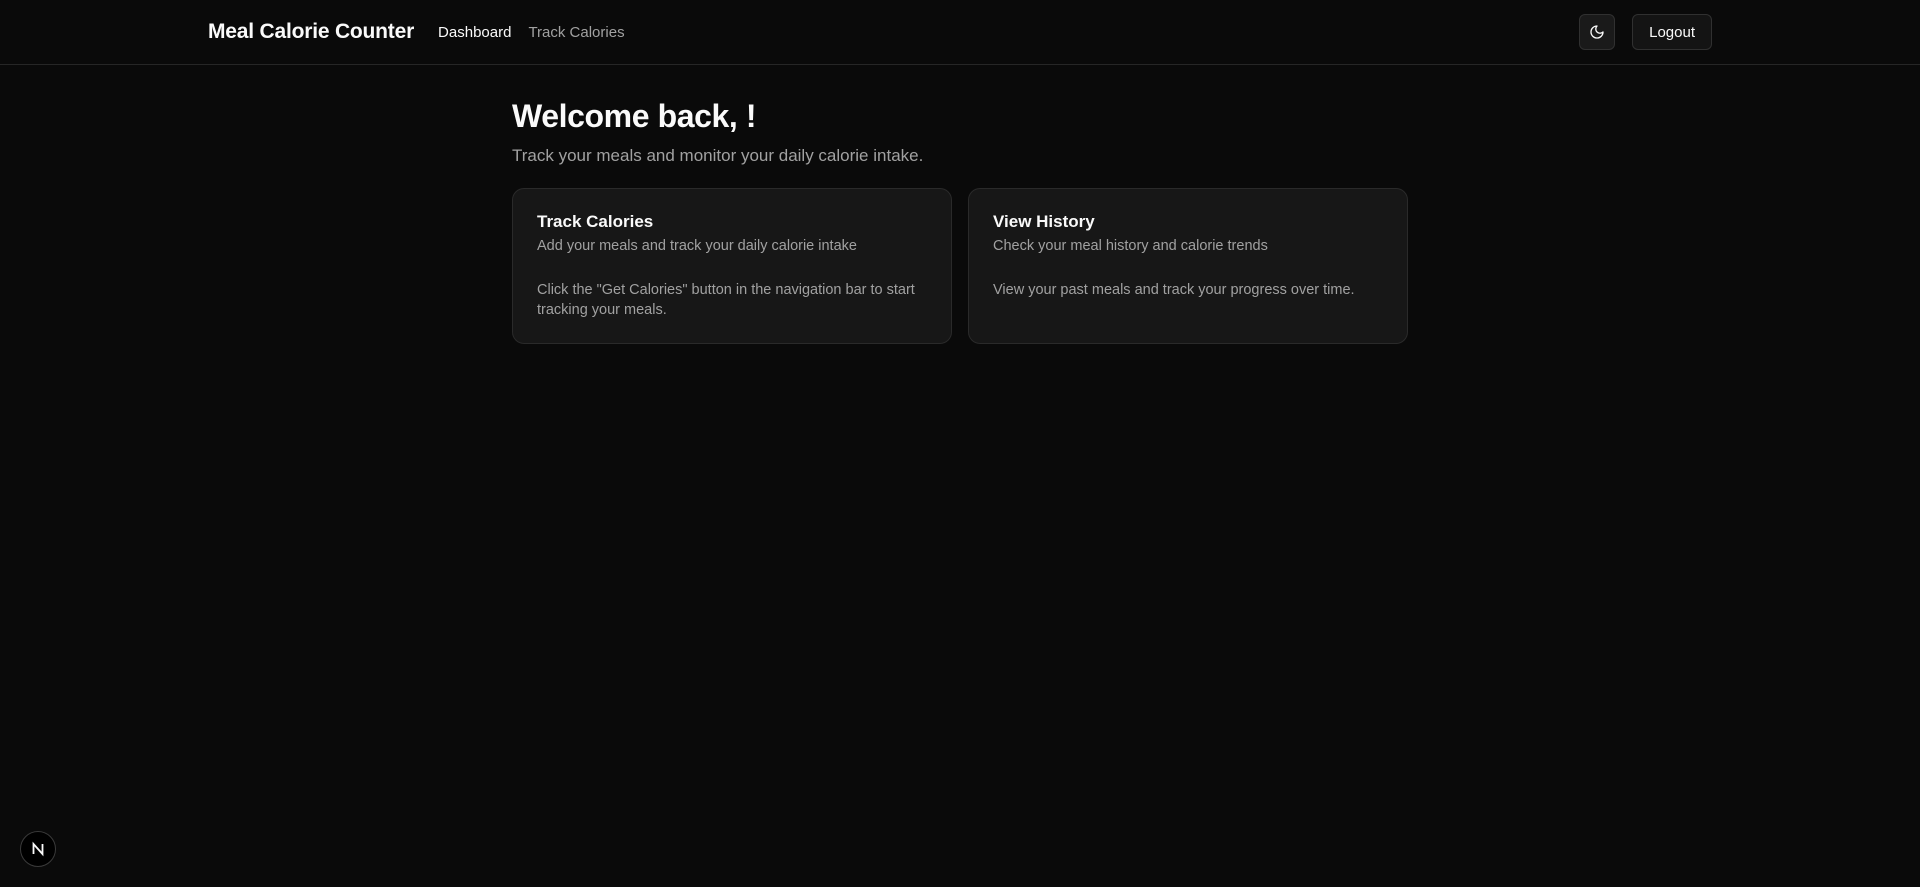 The image size is (1920, 887). I want to click on theme-toggle-button, so click(1597, 32).